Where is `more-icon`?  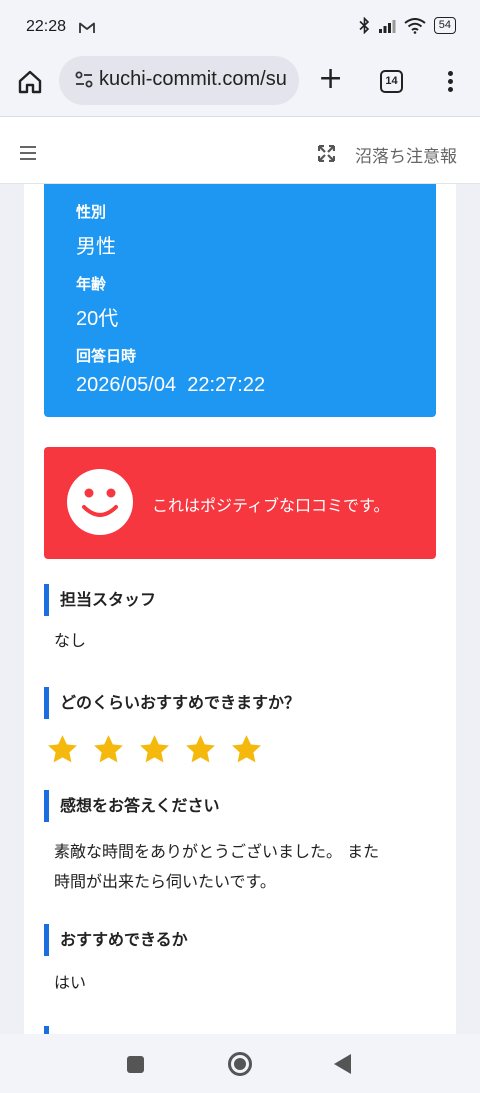
more-icon is located at coordinates (450, 82).